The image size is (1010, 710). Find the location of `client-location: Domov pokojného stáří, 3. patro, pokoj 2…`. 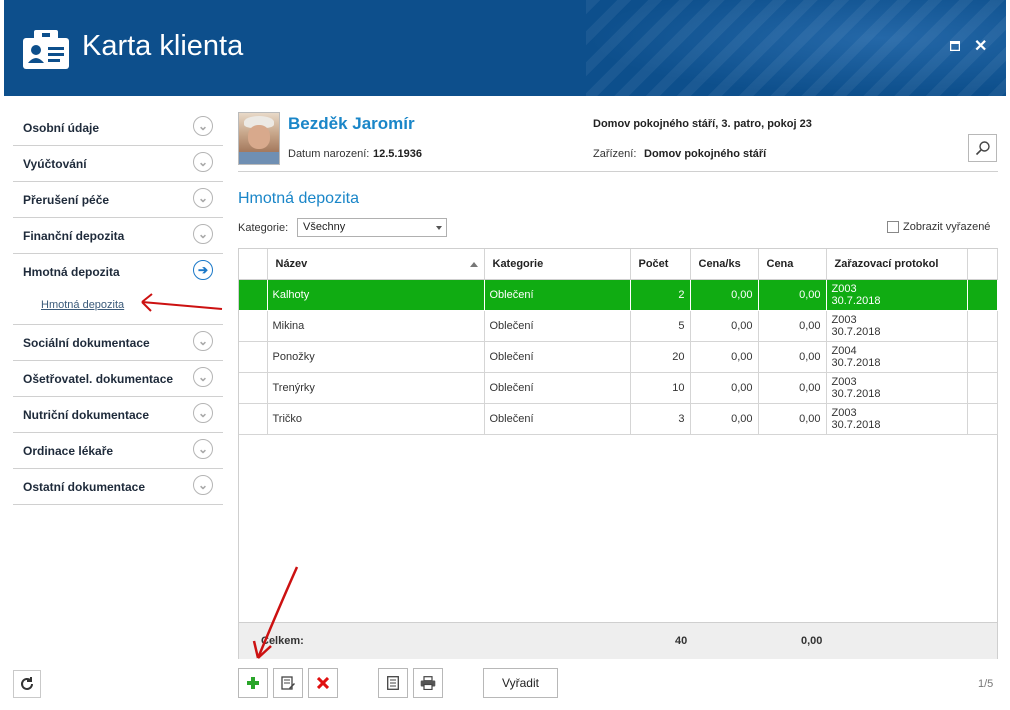

client-location: Domov pokojného stáří, 3. patro, pokoj 2… is located at coordinates (702, 124).